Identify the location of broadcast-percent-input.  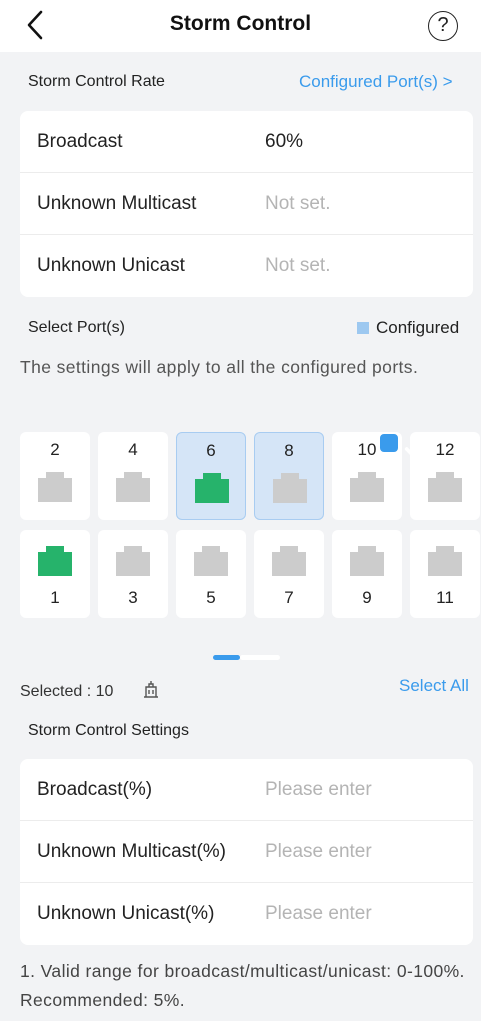
(360, 790).